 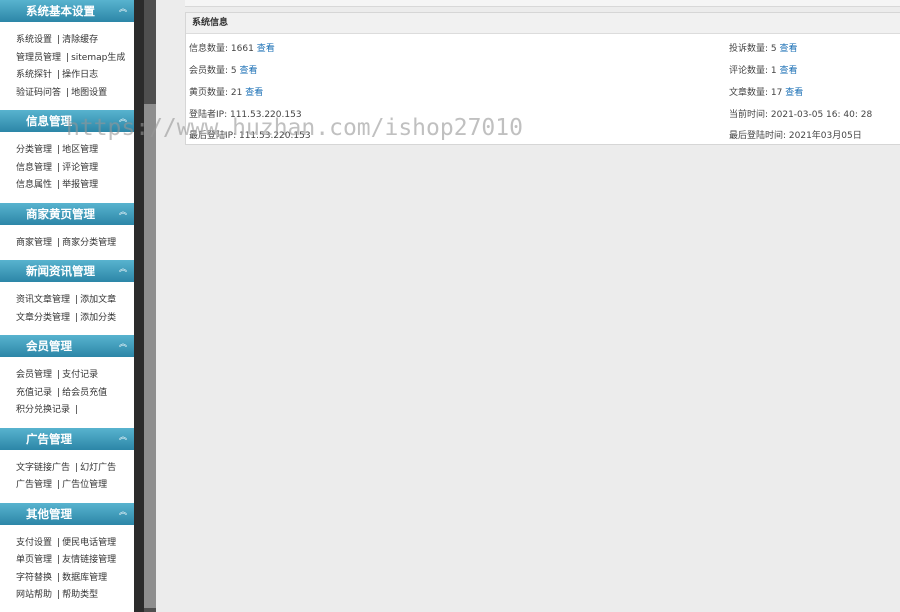 I want to click on menu-link: 帮助类型, so click(x=80, y=595).